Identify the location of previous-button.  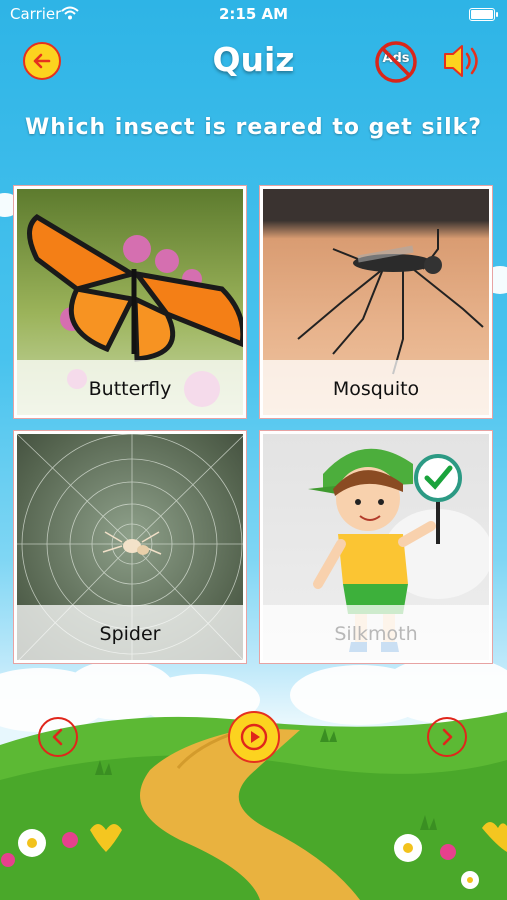
(58, 737).